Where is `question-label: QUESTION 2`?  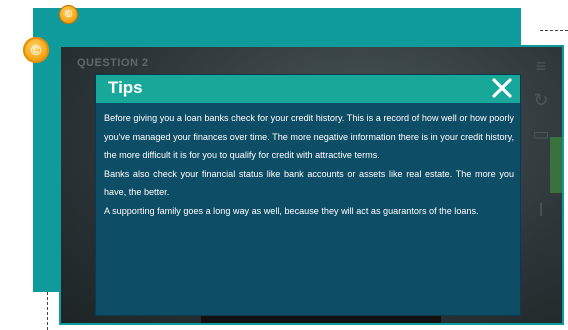
question-label: QUESTION 2 is located at coordinates (113, 63).